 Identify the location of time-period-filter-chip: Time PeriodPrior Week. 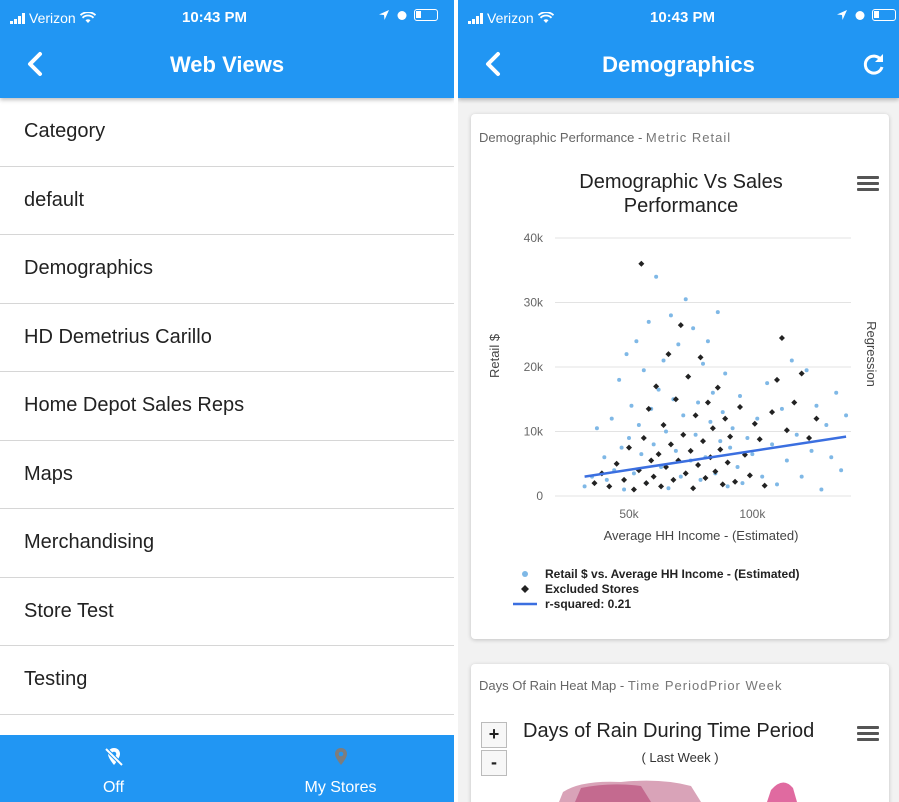
(705, 685).